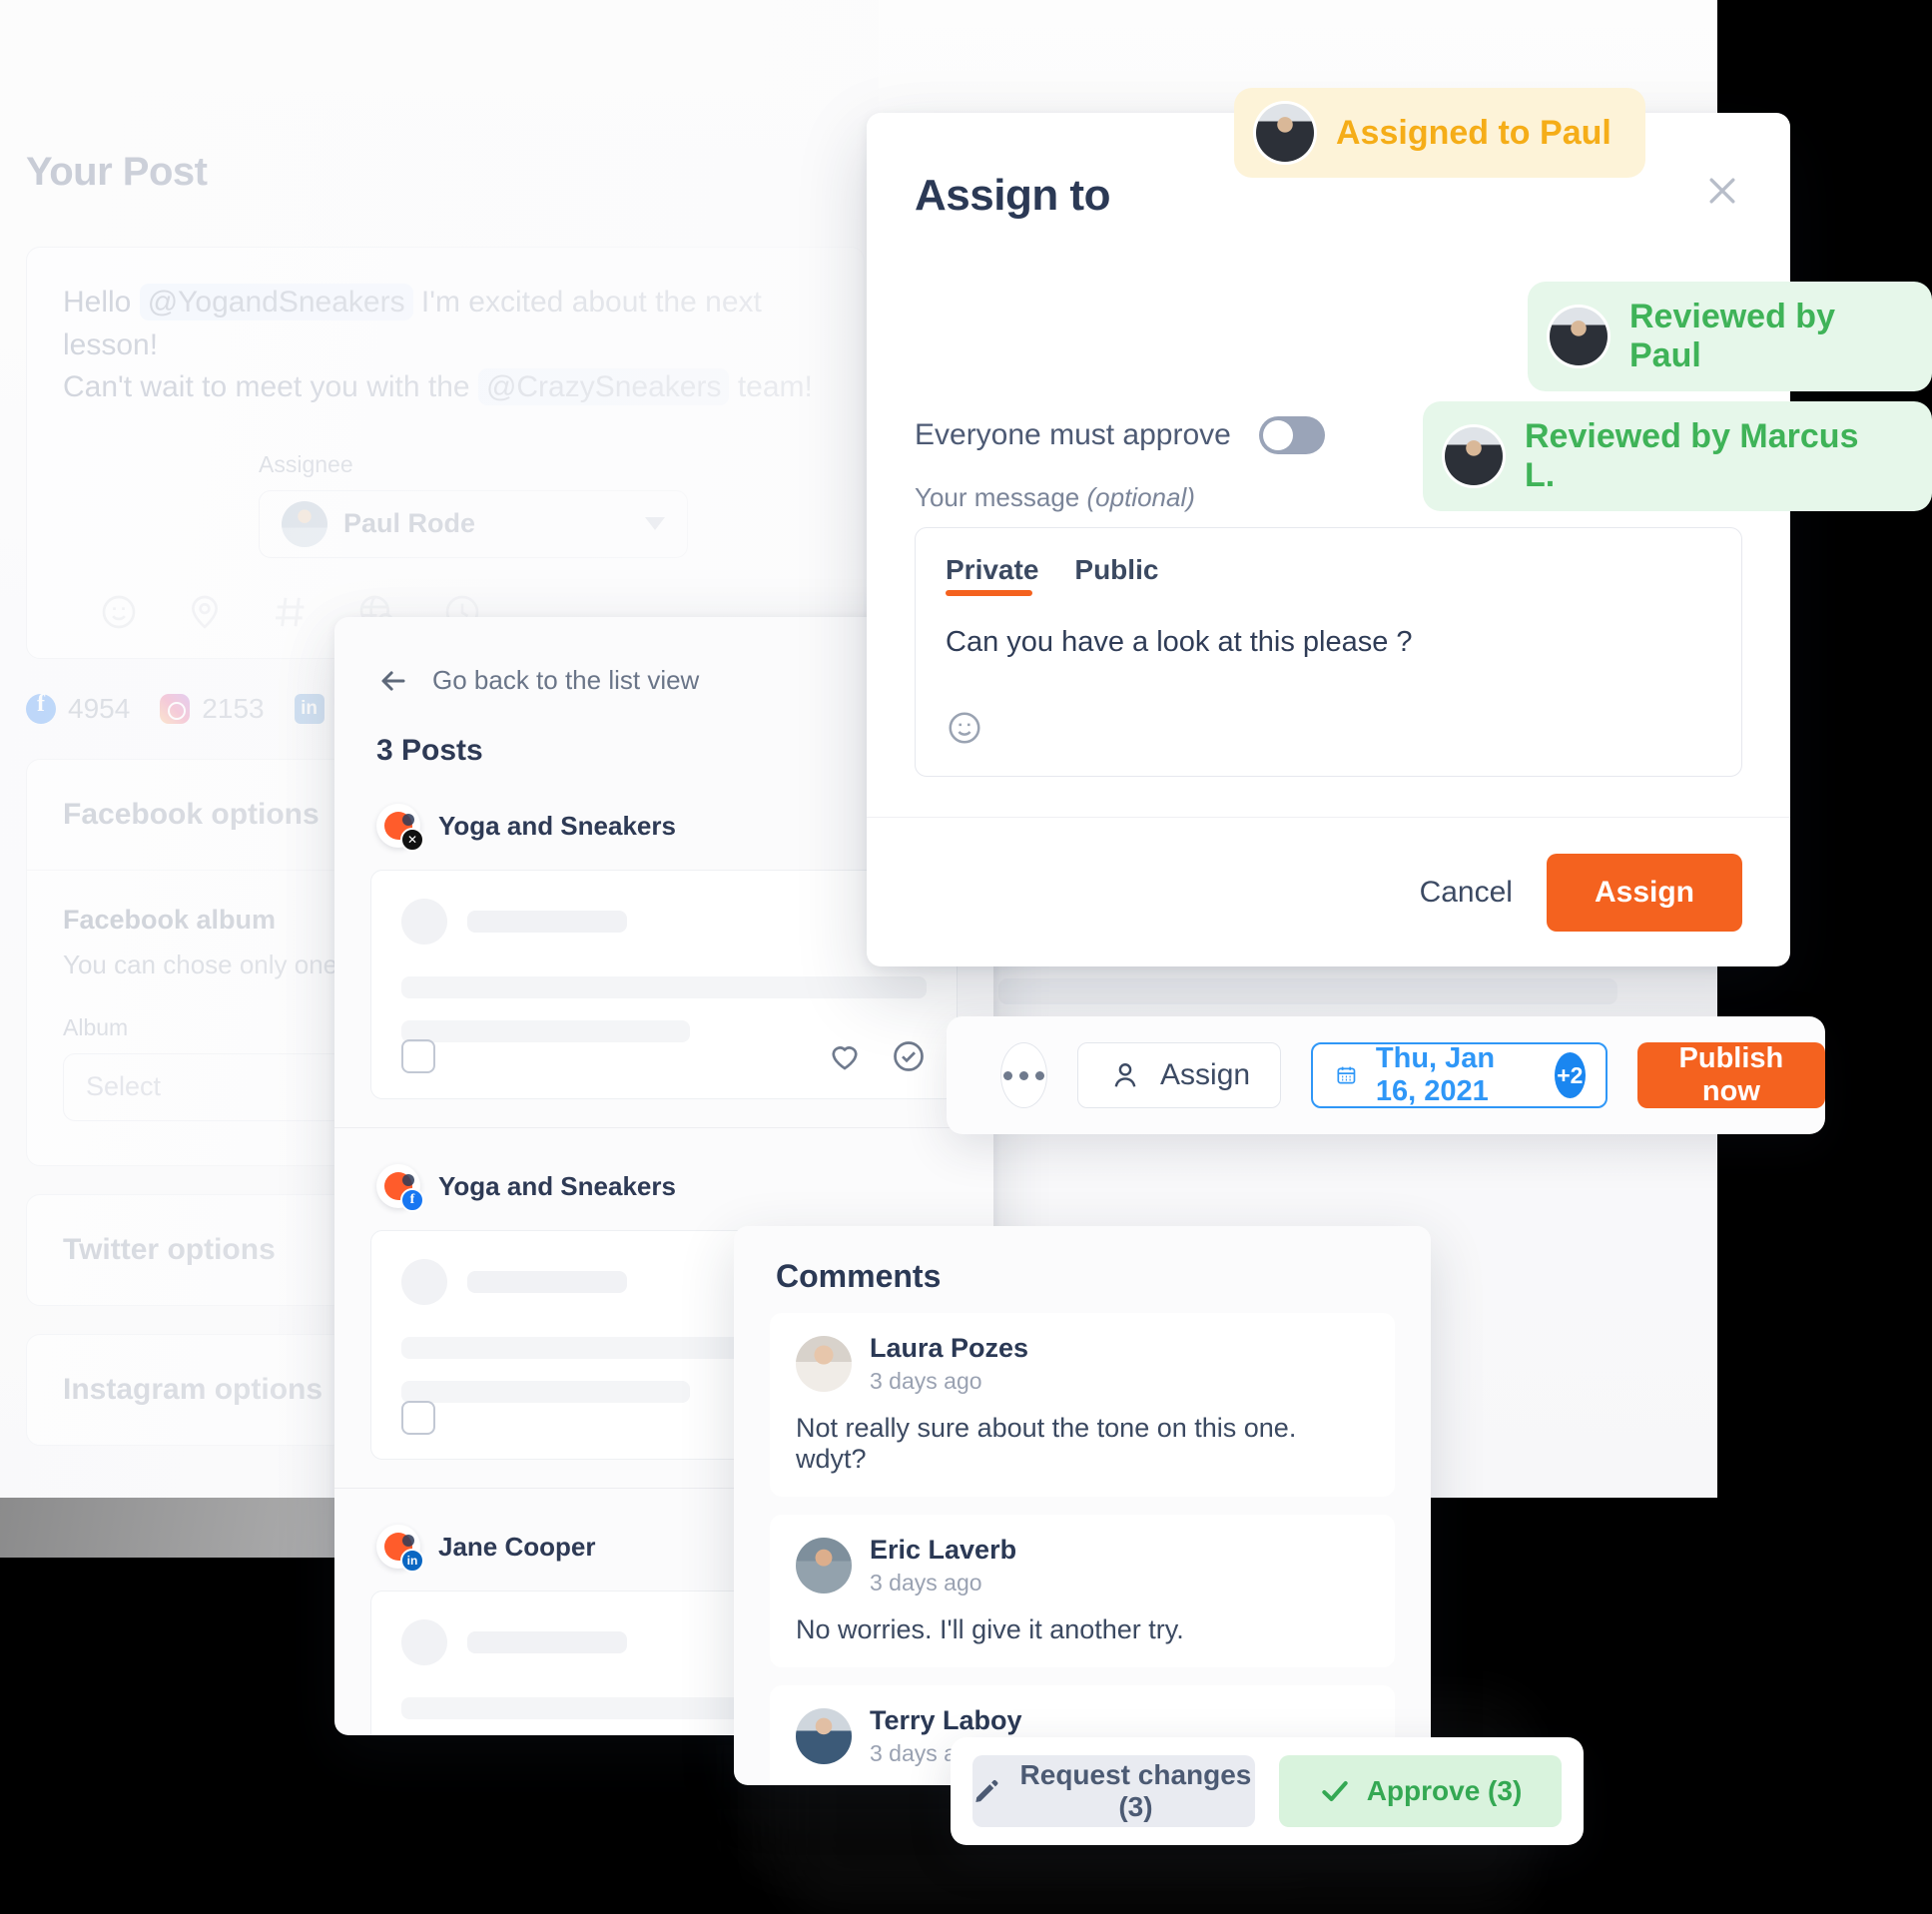  Describe the element at coordinates (771, 387) in the screenshot. I see `compose-line2-post: team!` at that location.